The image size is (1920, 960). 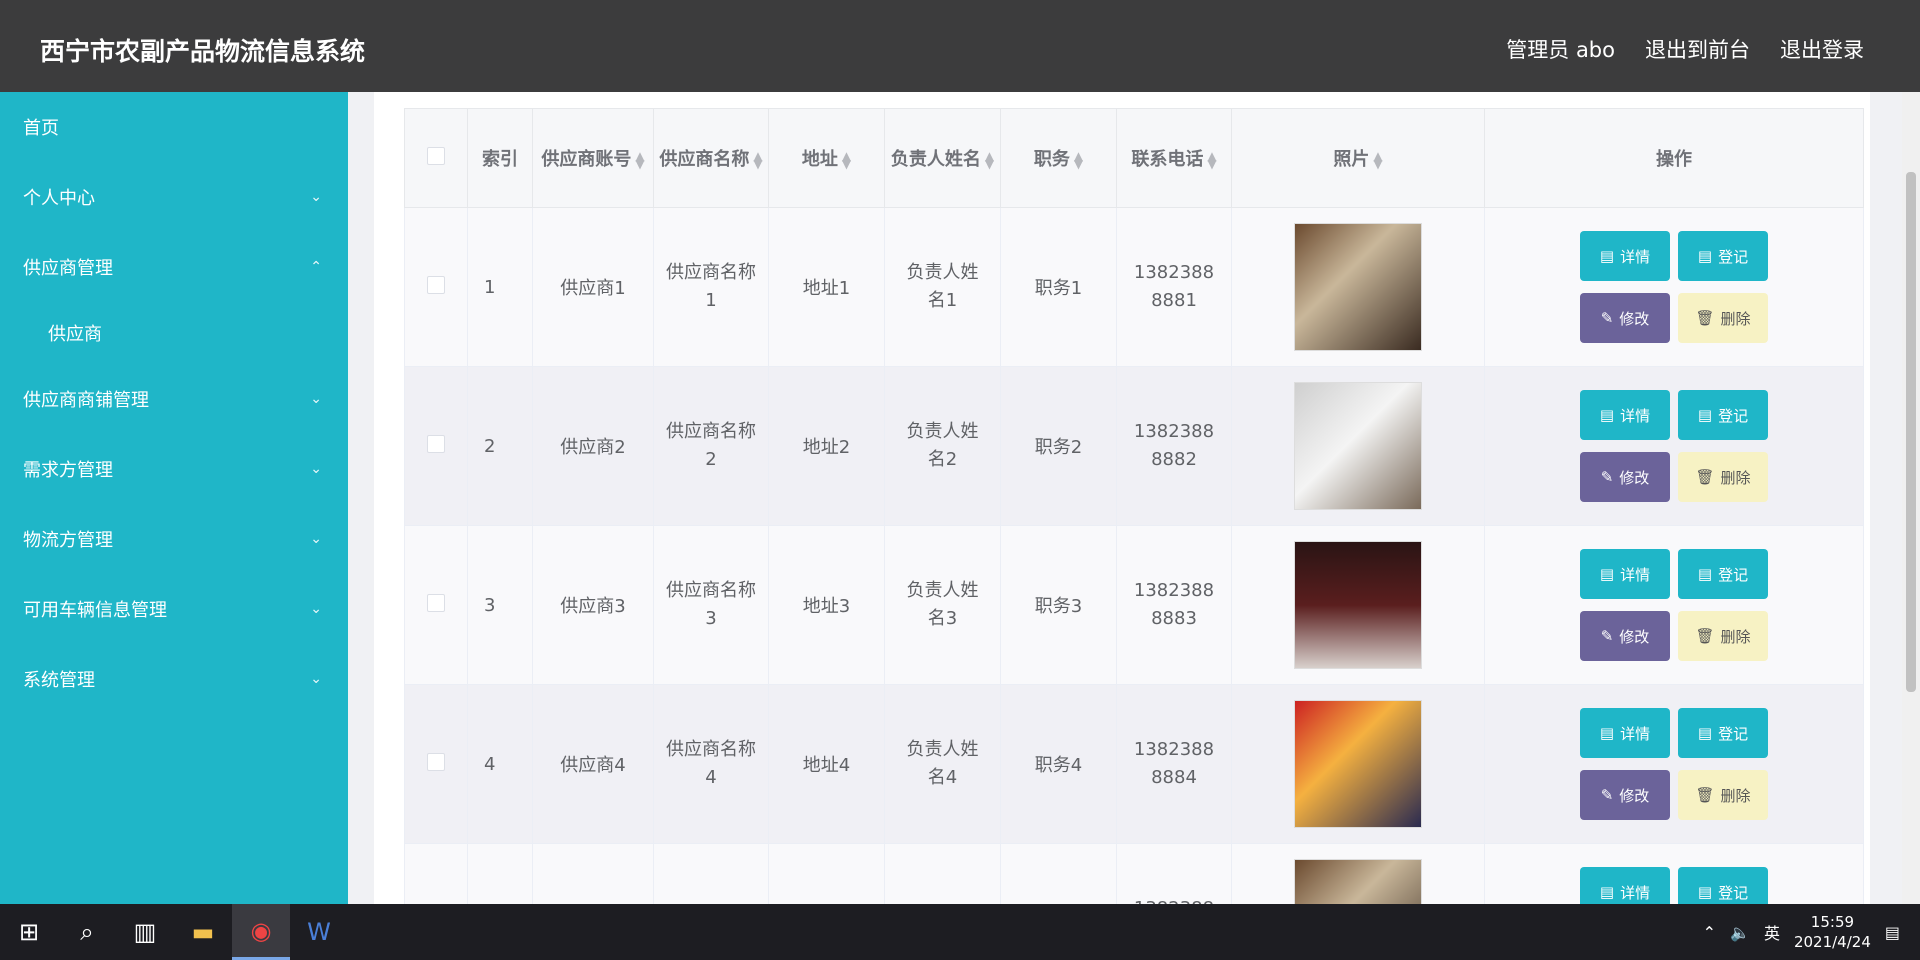 I want to click on sidebar-item-label: 供应商管理, so click(x=68, y=268).